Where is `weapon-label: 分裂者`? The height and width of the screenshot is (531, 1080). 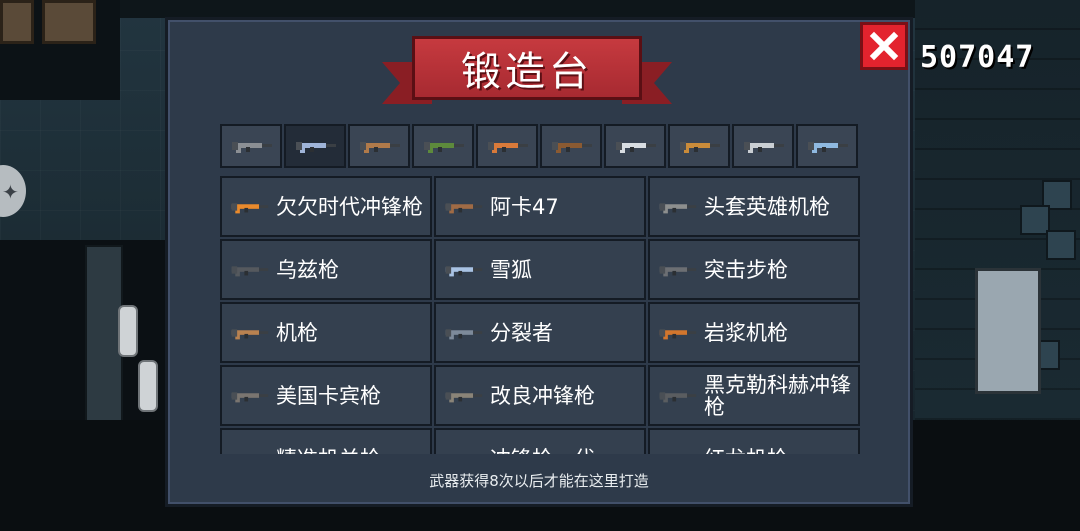 weapon-label: 分裂者 is located at coordinates (521, 332).